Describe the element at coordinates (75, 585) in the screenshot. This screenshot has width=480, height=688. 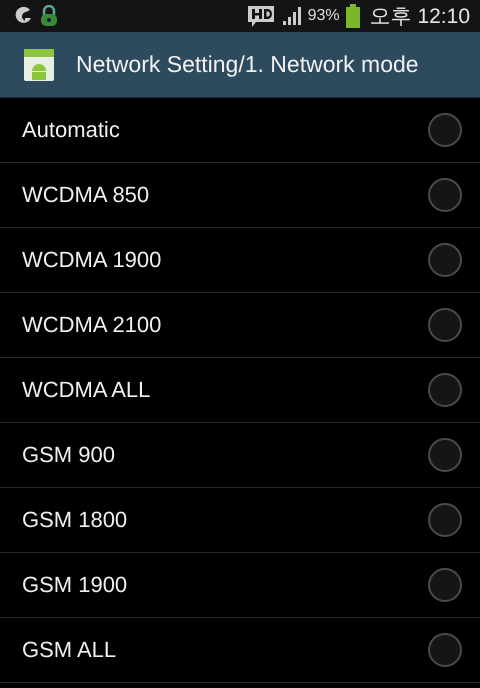
I see `option-label: GSM 1900` at that location.